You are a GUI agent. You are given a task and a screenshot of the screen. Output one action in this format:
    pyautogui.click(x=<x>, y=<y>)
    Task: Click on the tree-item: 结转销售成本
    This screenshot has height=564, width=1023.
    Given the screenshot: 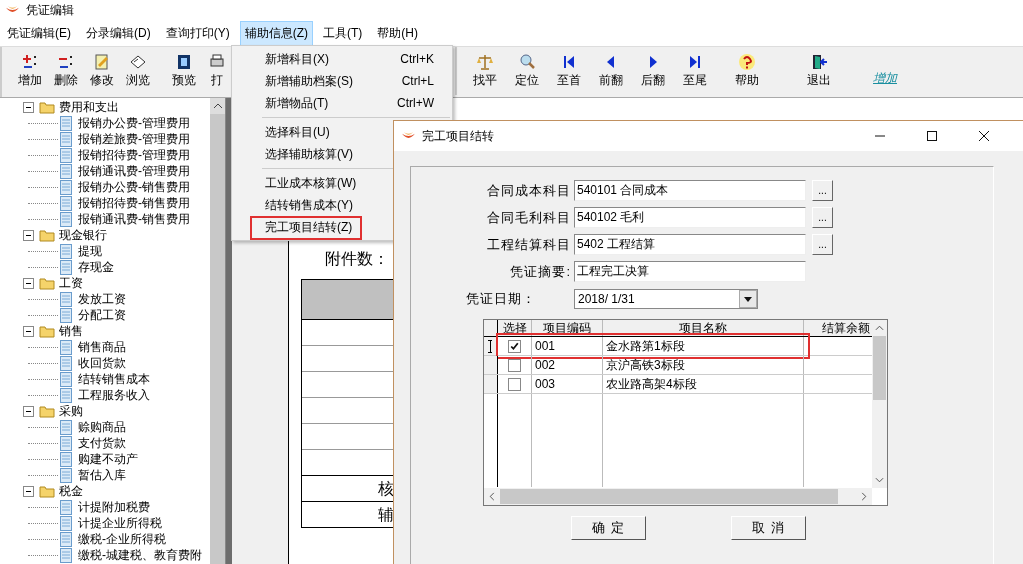 What is the action you would take?
    pyautogui.click(x=114, y=379)
    